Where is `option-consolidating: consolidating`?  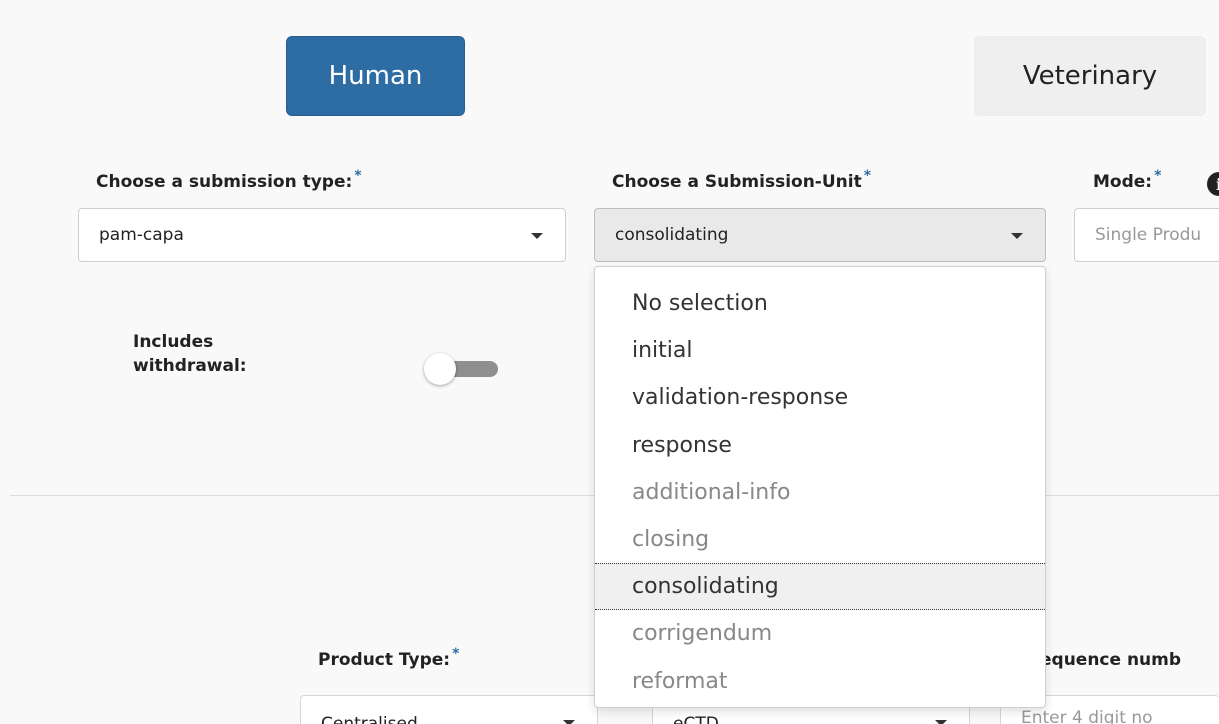
option-consolidating: consolidating is located at coordinates (820, 587).